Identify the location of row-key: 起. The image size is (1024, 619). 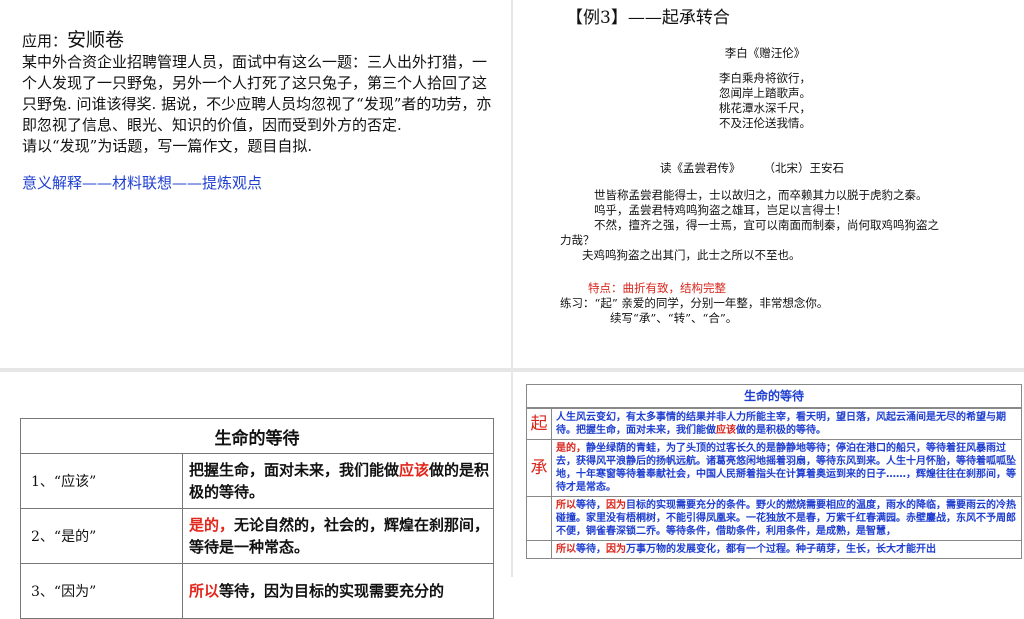
(539, 424).